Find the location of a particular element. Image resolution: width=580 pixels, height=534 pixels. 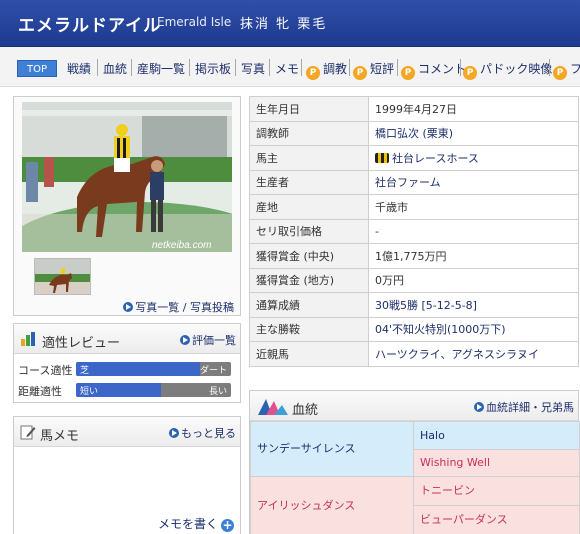

tab-results: 戦績 is located at coordinates (79, 68).